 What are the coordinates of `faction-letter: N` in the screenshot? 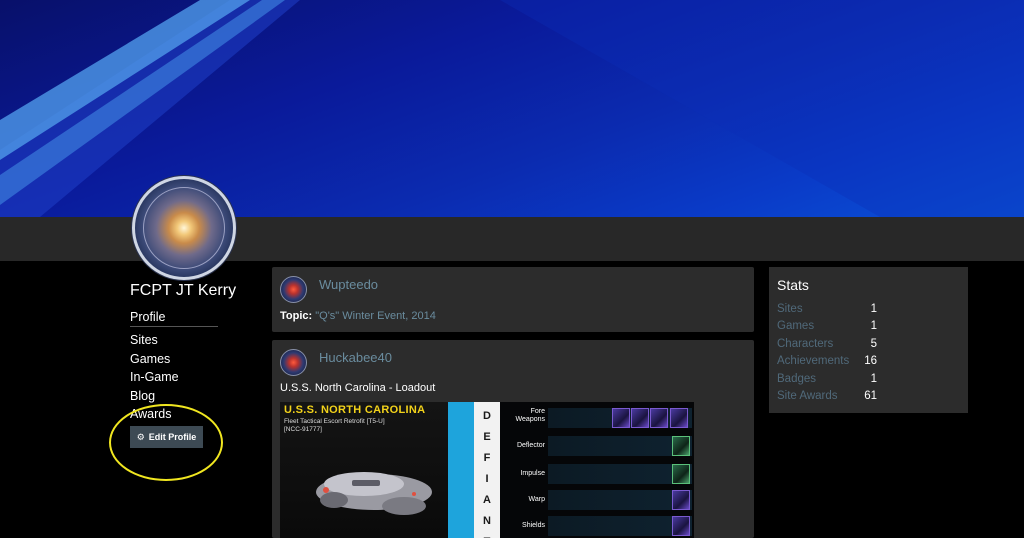 It's located at (487, 521).